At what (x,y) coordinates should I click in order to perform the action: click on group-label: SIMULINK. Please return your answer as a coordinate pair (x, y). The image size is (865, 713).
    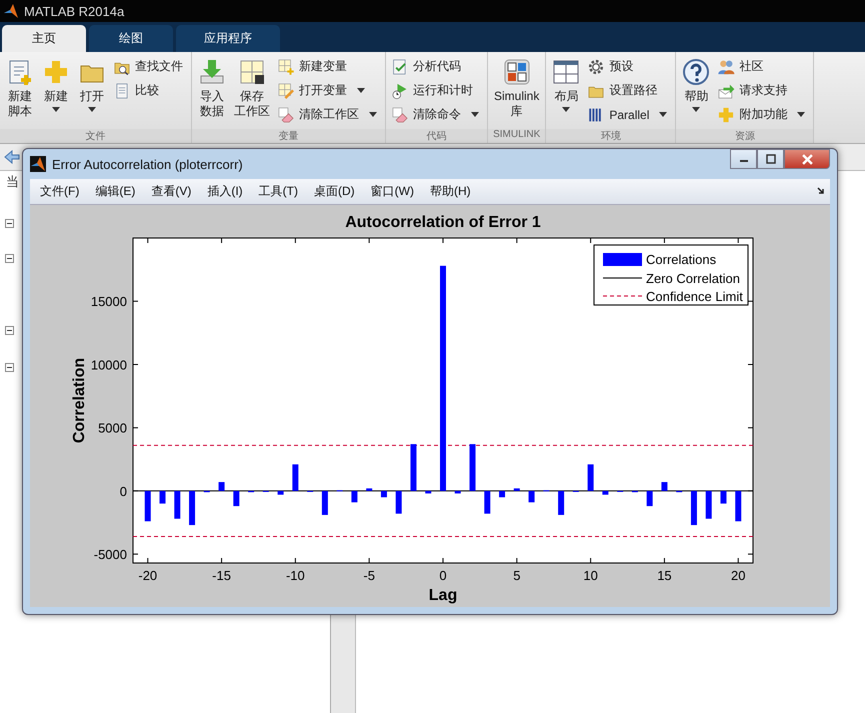
    Looking at the image, I should click on (517, 136).